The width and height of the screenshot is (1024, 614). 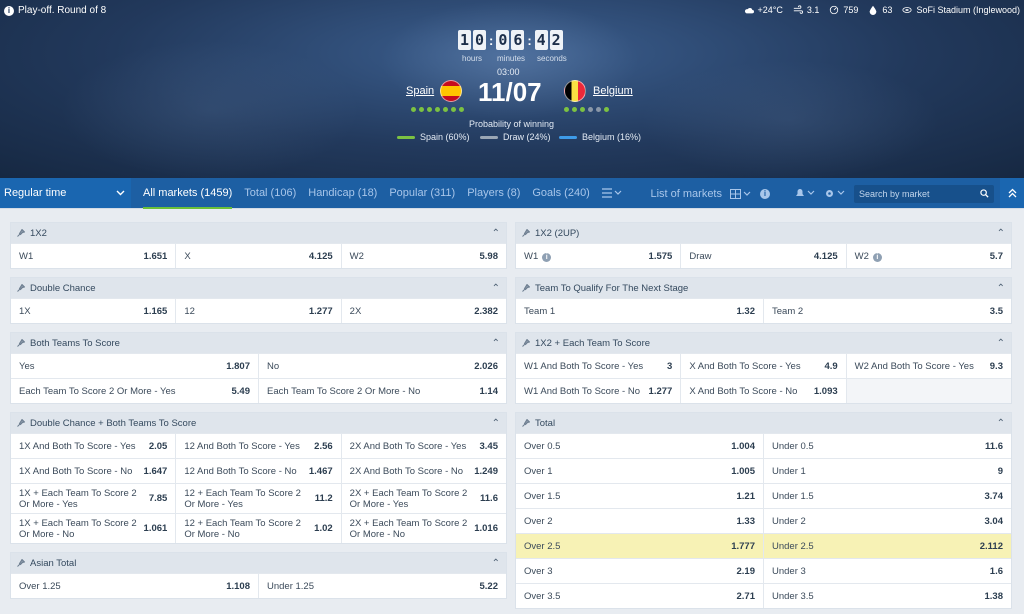 I want to click on market-header: 1X2 ⌃, so click(x=258, y=233).